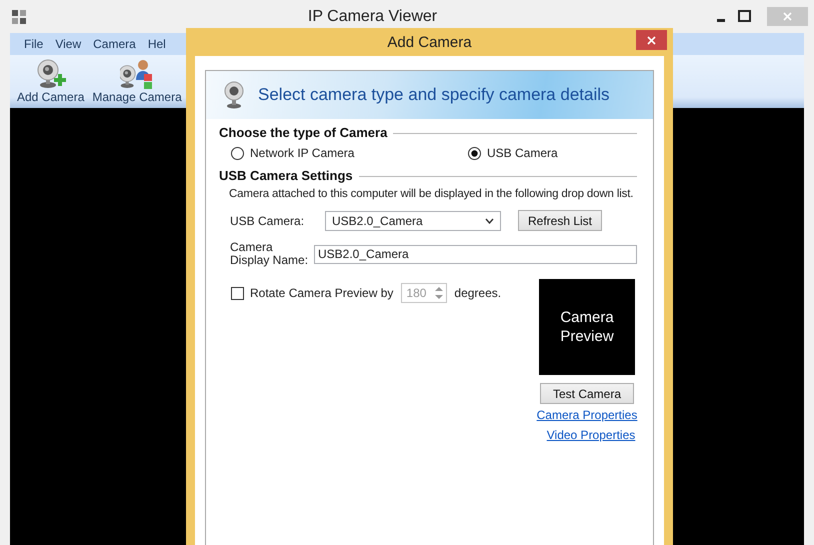 The image size is (814, 545). Describe the element at coordinates (286, 175) in the screenshot. I see `section-heading: USB Camera Settings` at that location.